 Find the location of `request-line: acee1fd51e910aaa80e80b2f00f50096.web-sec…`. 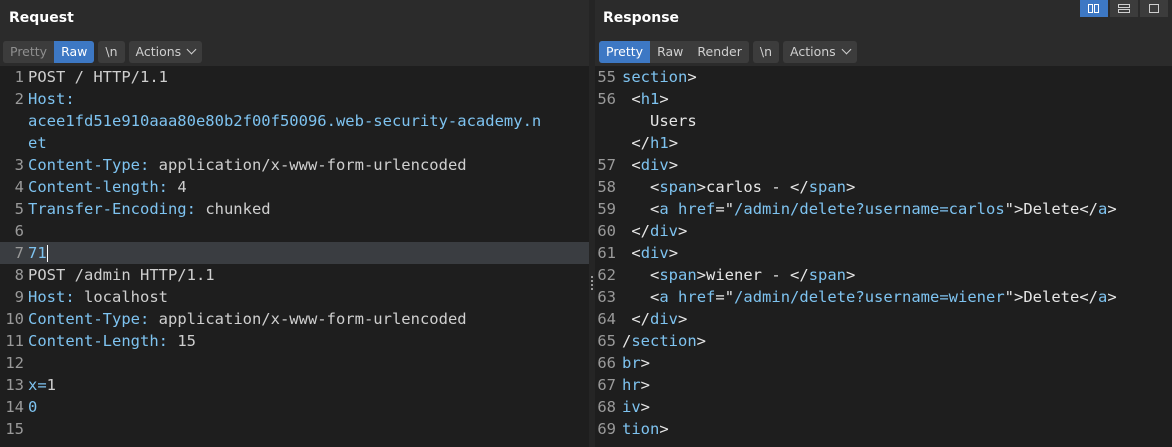

request-line: acee1fd51e910aaa80e80b2f00f50096.web-sec… is located at coordinates (294, 121).